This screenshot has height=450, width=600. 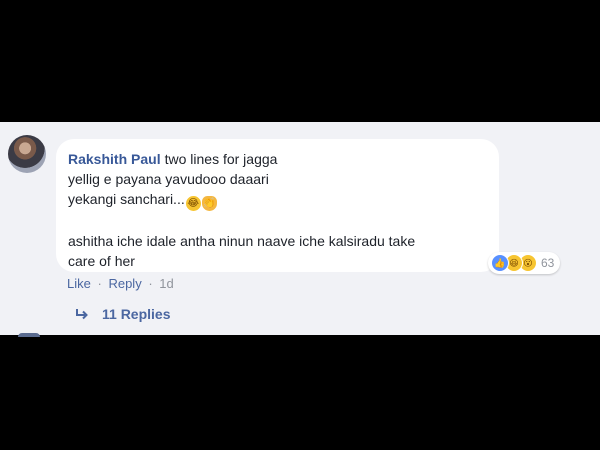 I want to click on comment-line-3-wrap: yekangi sanchari... 😂 👏, so click(x=278, y=200).